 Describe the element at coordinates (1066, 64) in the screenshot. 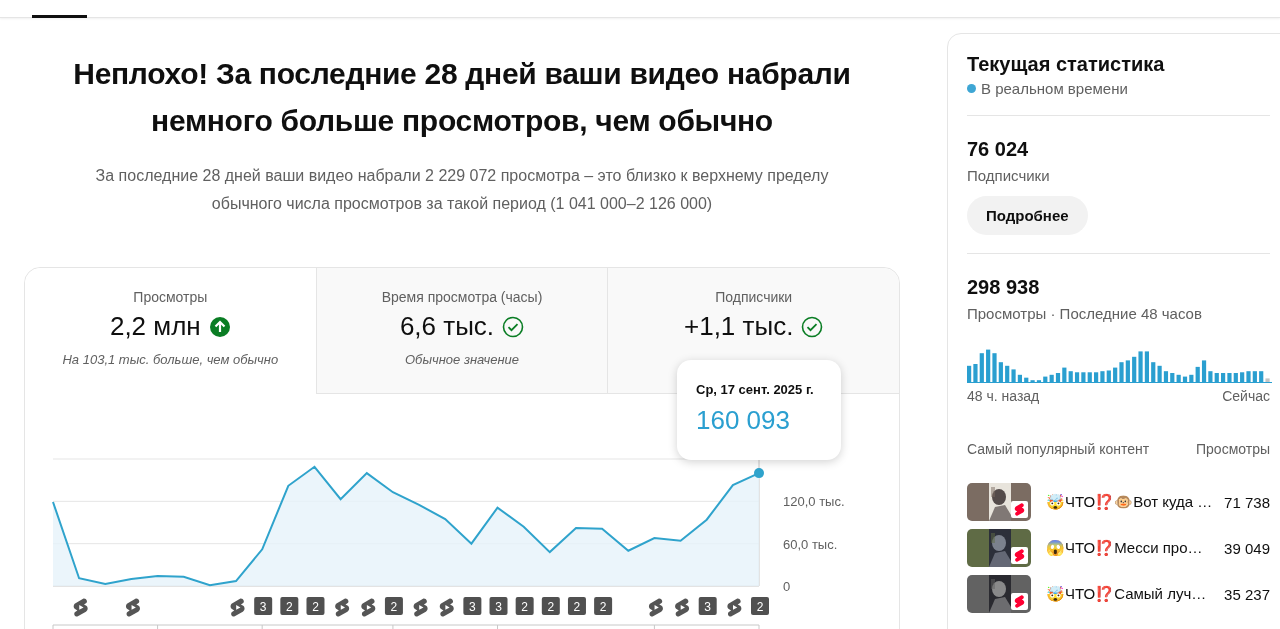

I see `card-title: Текущая статистика` at that location.